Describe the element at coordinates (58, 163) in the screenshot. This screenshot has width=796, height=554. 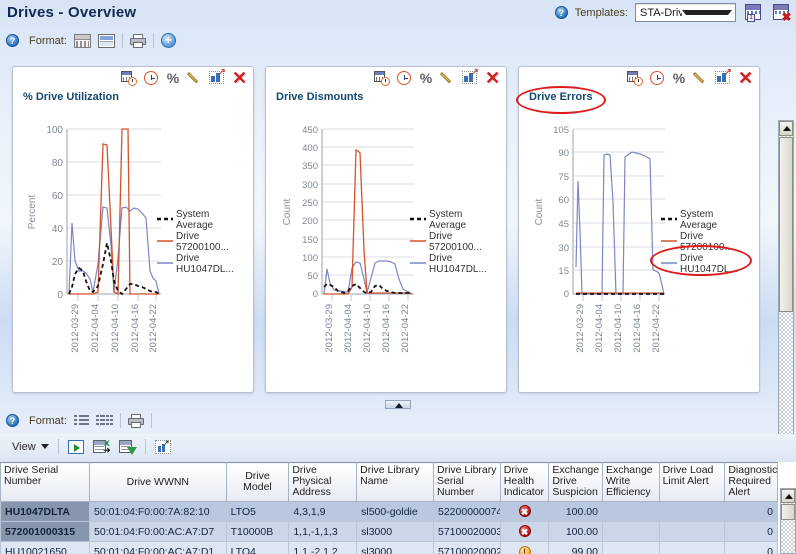
I see `svg-text: 80` at that location.